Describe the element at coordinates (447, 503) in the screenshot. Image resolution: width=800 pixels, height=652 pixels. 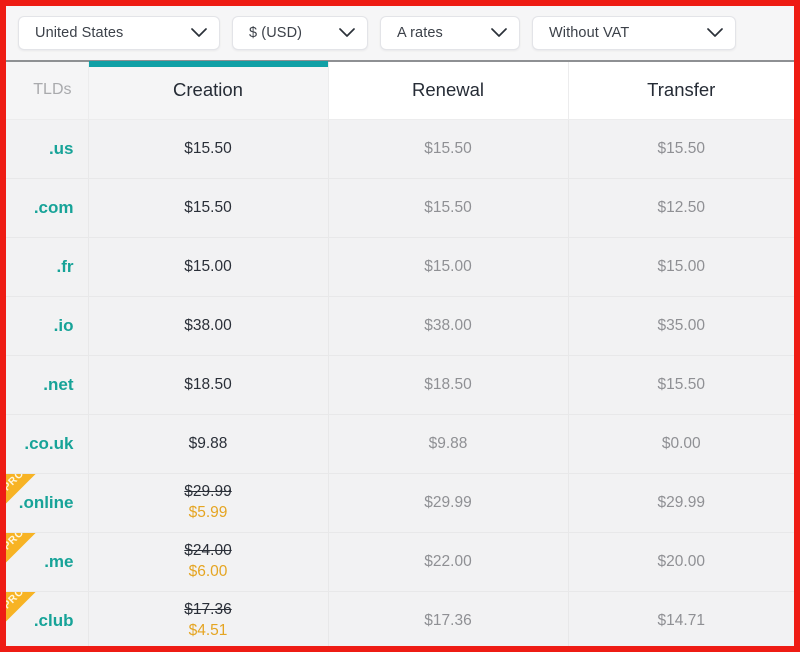
I see `cell-renewal-price: $29.99` at that location.